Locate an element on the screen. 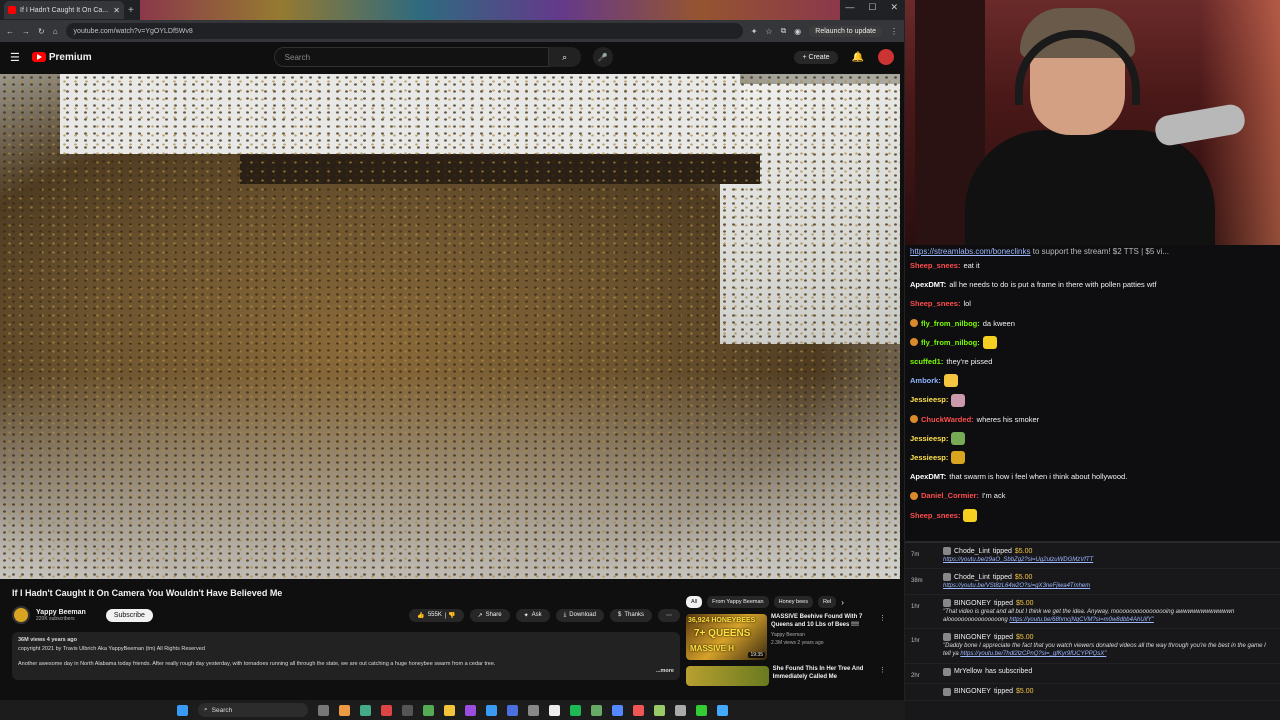 The width and height of the screenshot is (1280, 720). extension-icon: ✦ is located at coordinates (754, 31).